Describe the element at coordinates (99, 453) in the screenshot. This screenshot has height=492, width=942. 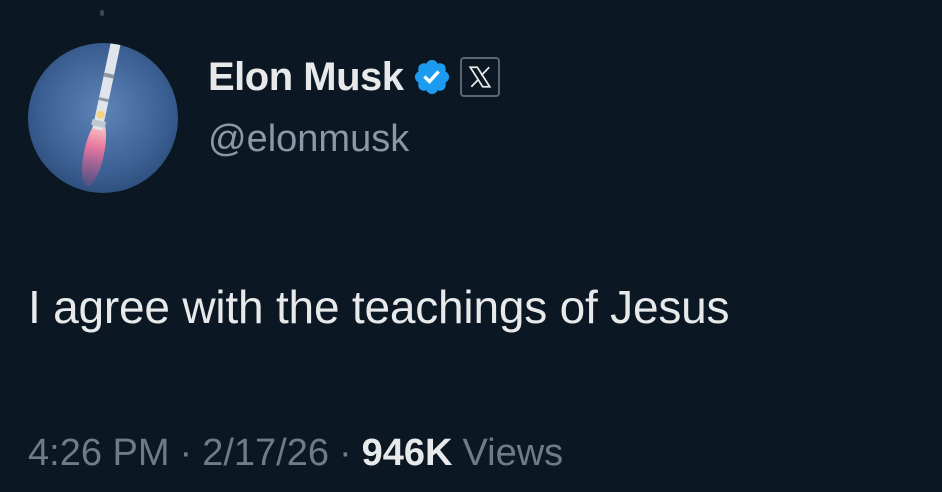
I see `tweet-time: 4:26 PM` at that location.